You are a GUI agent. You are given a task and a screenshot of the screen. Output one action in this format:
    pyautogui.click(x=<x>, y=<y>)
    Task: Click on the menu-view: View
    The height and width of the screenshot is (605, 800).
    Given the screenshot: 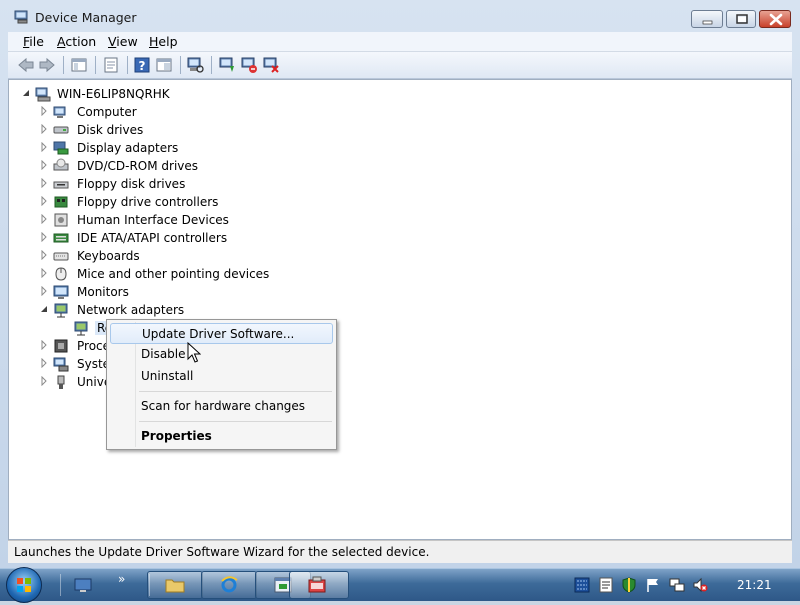 What is the action you would take?
    pyautogui.click(x=123, y=41)
    